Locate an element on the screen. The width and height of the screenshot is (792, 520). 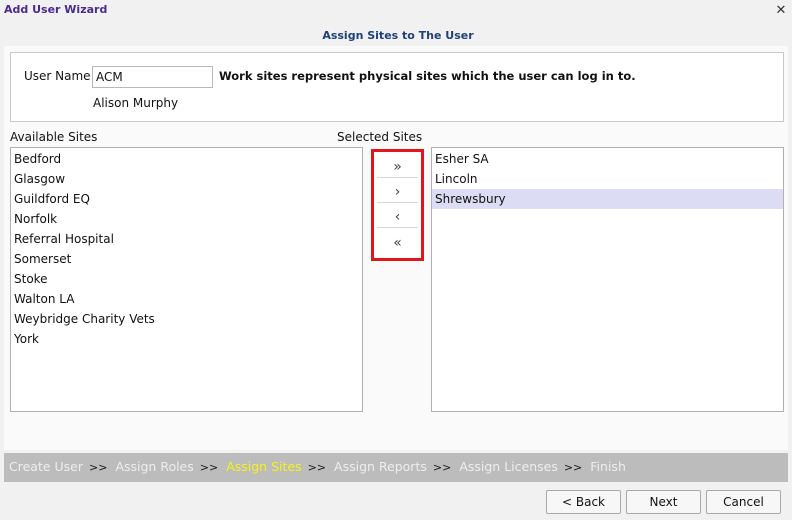
cancel-button: Cancel is located at coordinates (743, 502).